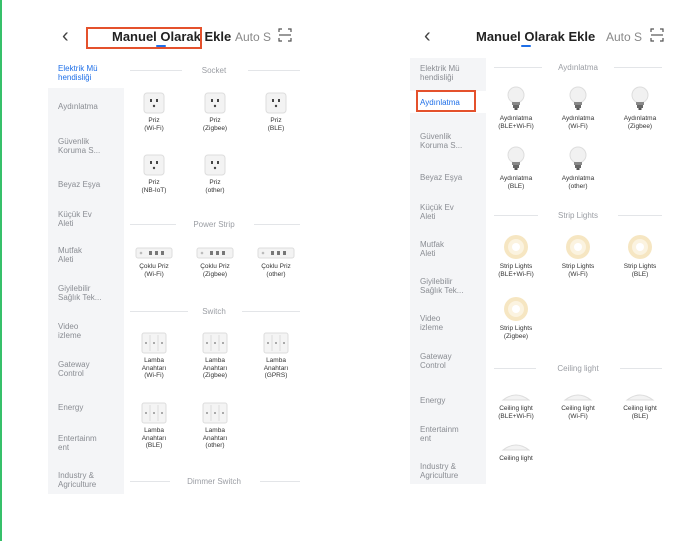 This screenshot has height=541, width=697. Describe the element at coordinates (516, 397) in the screenshot. I see `ceiling-light-icon` at that location.